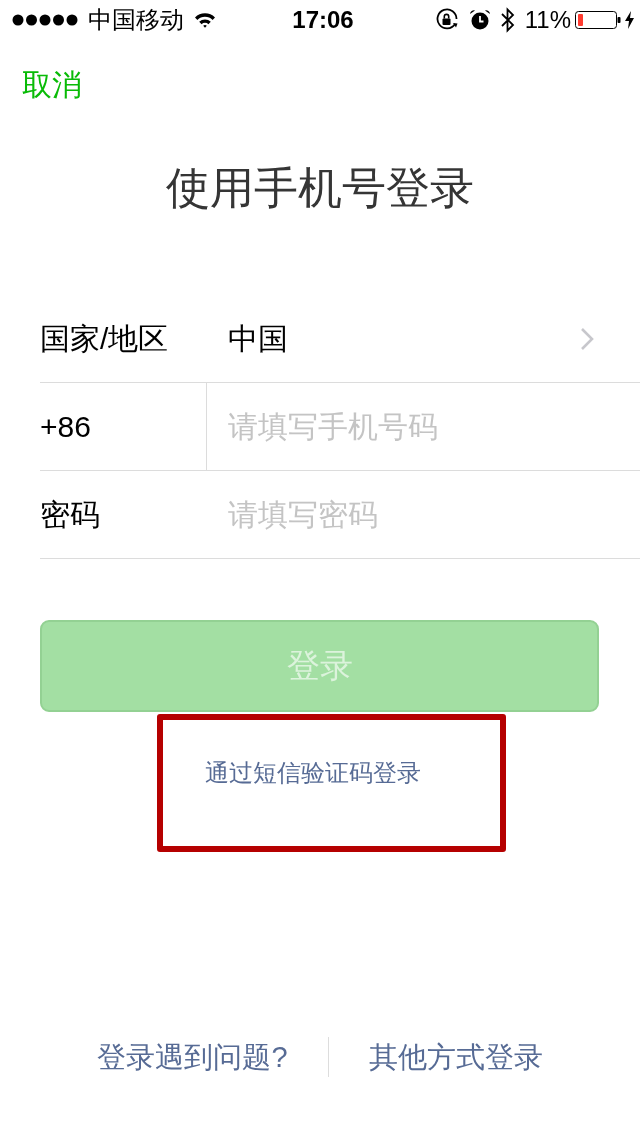 The height and width of the screenshot is (1136, 640). Describe the element at coordinates (547, 20) in the screenshot. I see `battery-percentage: 11%` at that location.